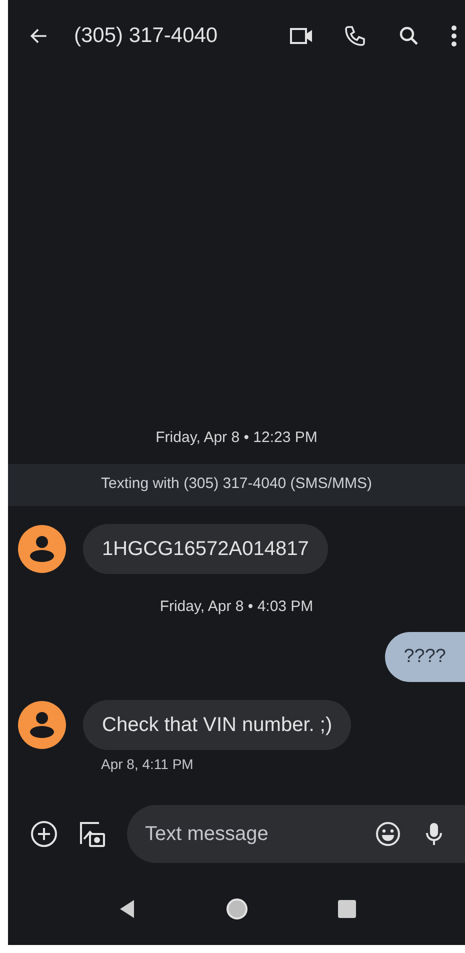 The height and width of the screenshot is (953, 465). What do you see at coordinates (347, 909) in the screenshot?
I see `recents-nav-icon` at bounding box center [347, 909].